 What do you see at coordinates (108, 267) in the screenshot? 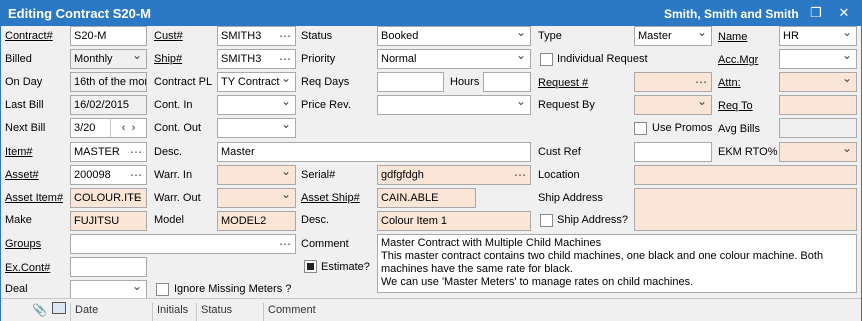
I see `ex-cont-field` at bounding box center [108, 267].